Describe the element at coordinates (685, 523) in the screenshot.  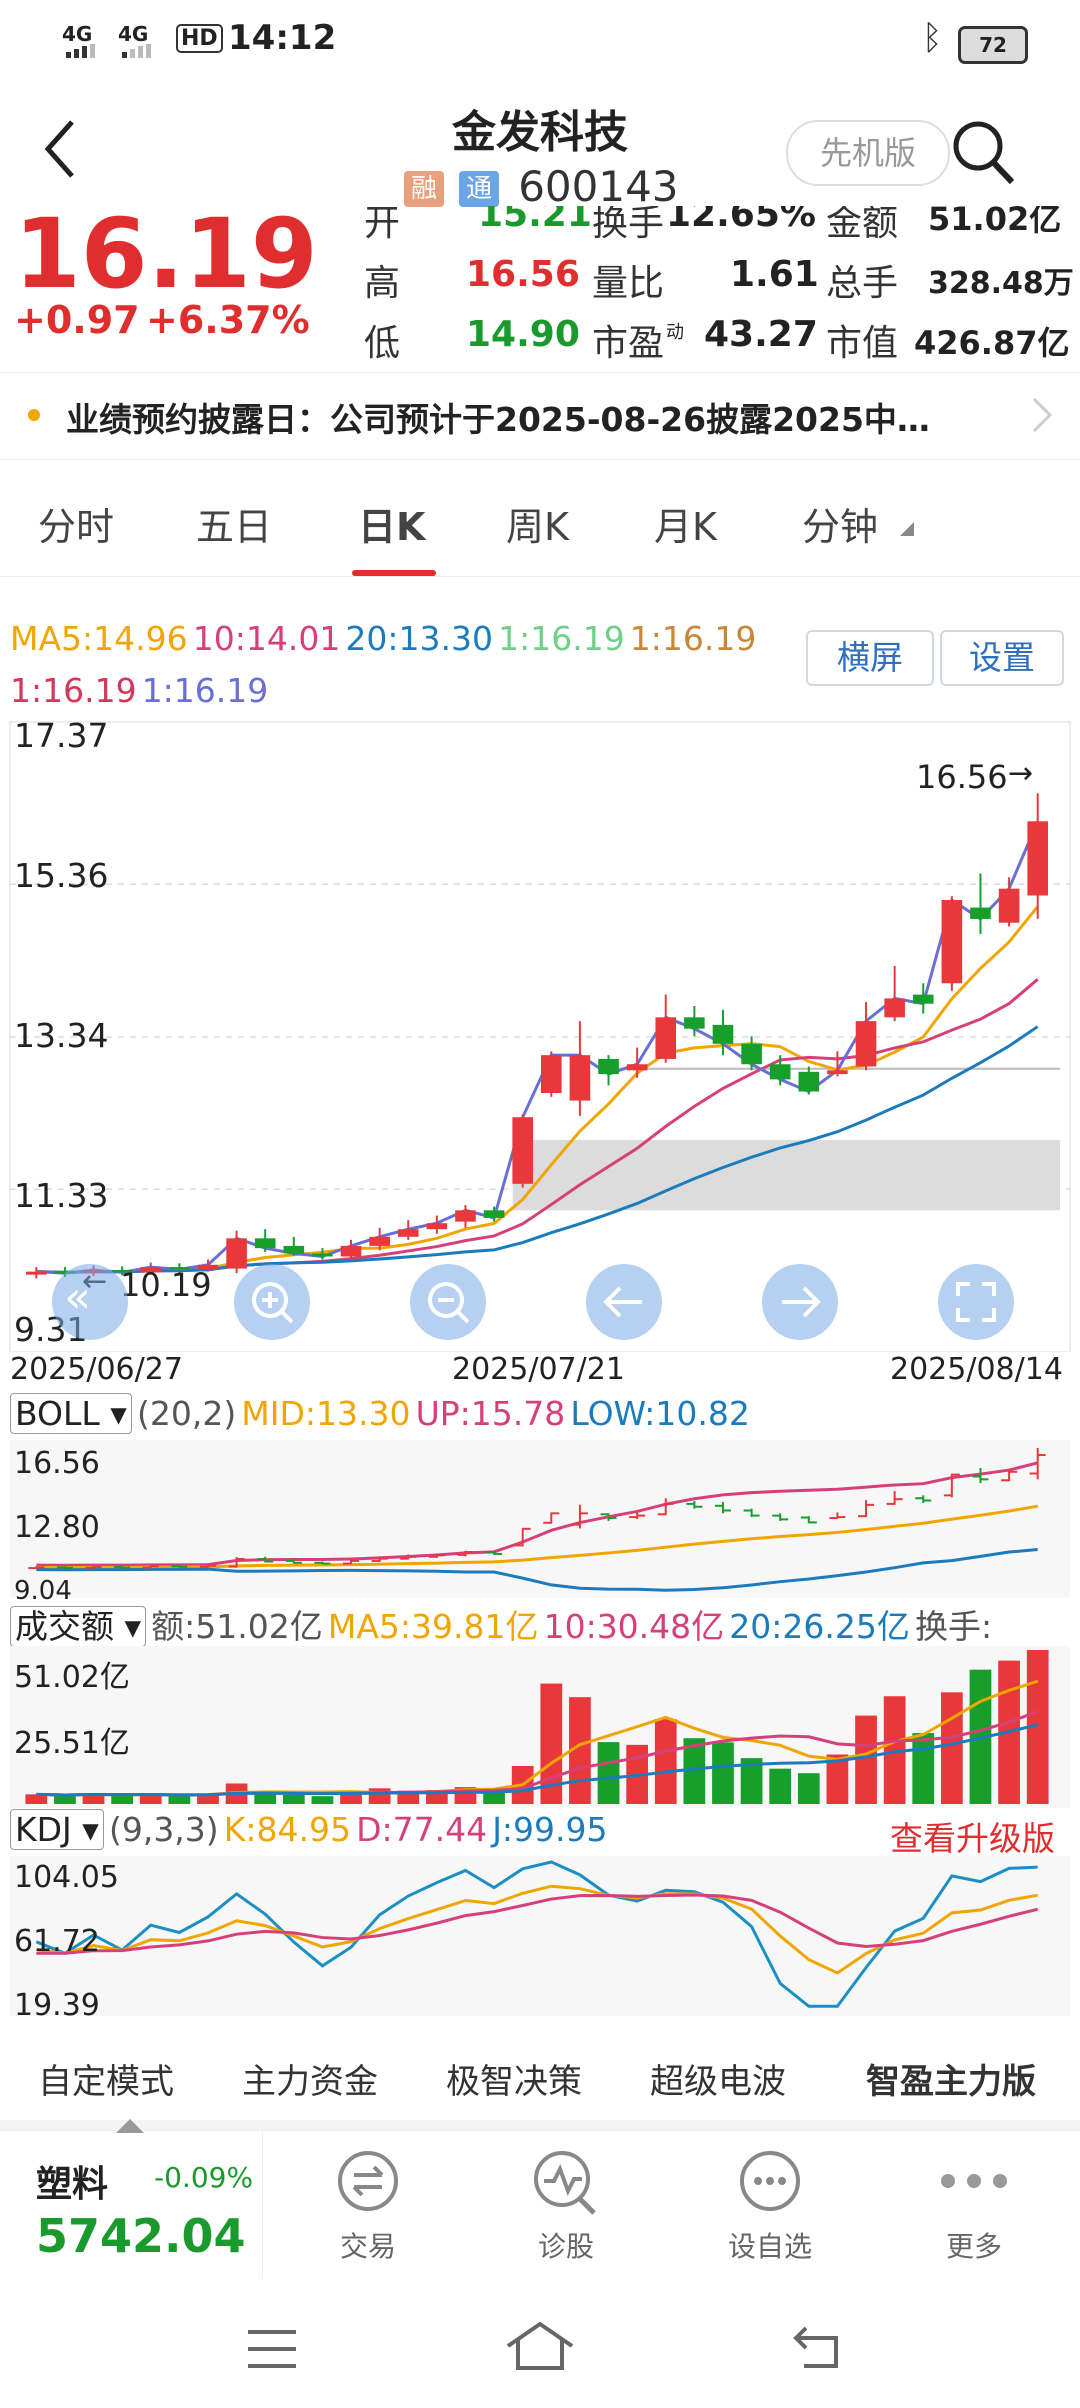
I see `tab-monthly-k: 月K` at that location.